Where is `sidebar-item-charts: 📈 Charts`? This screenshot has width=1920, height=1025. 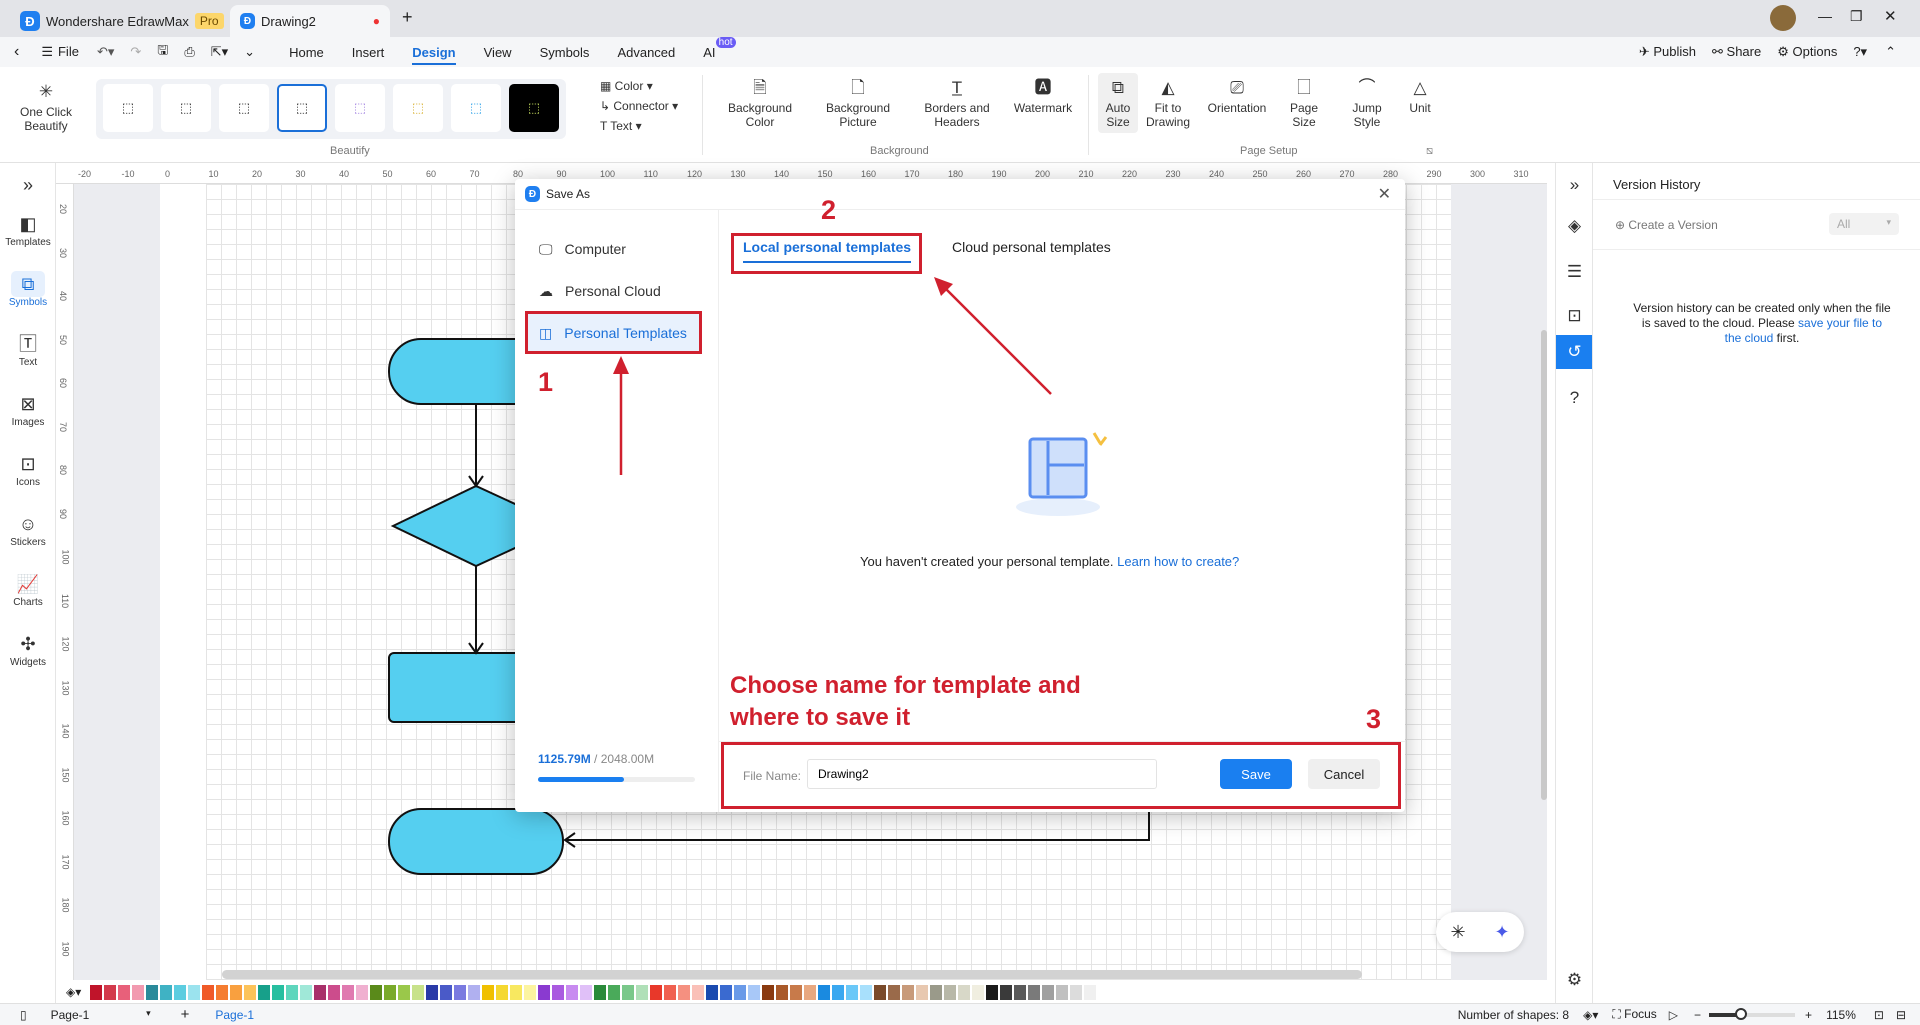 sidebar-item-charts: 📈 Charts is located at coordinates (28, 589).